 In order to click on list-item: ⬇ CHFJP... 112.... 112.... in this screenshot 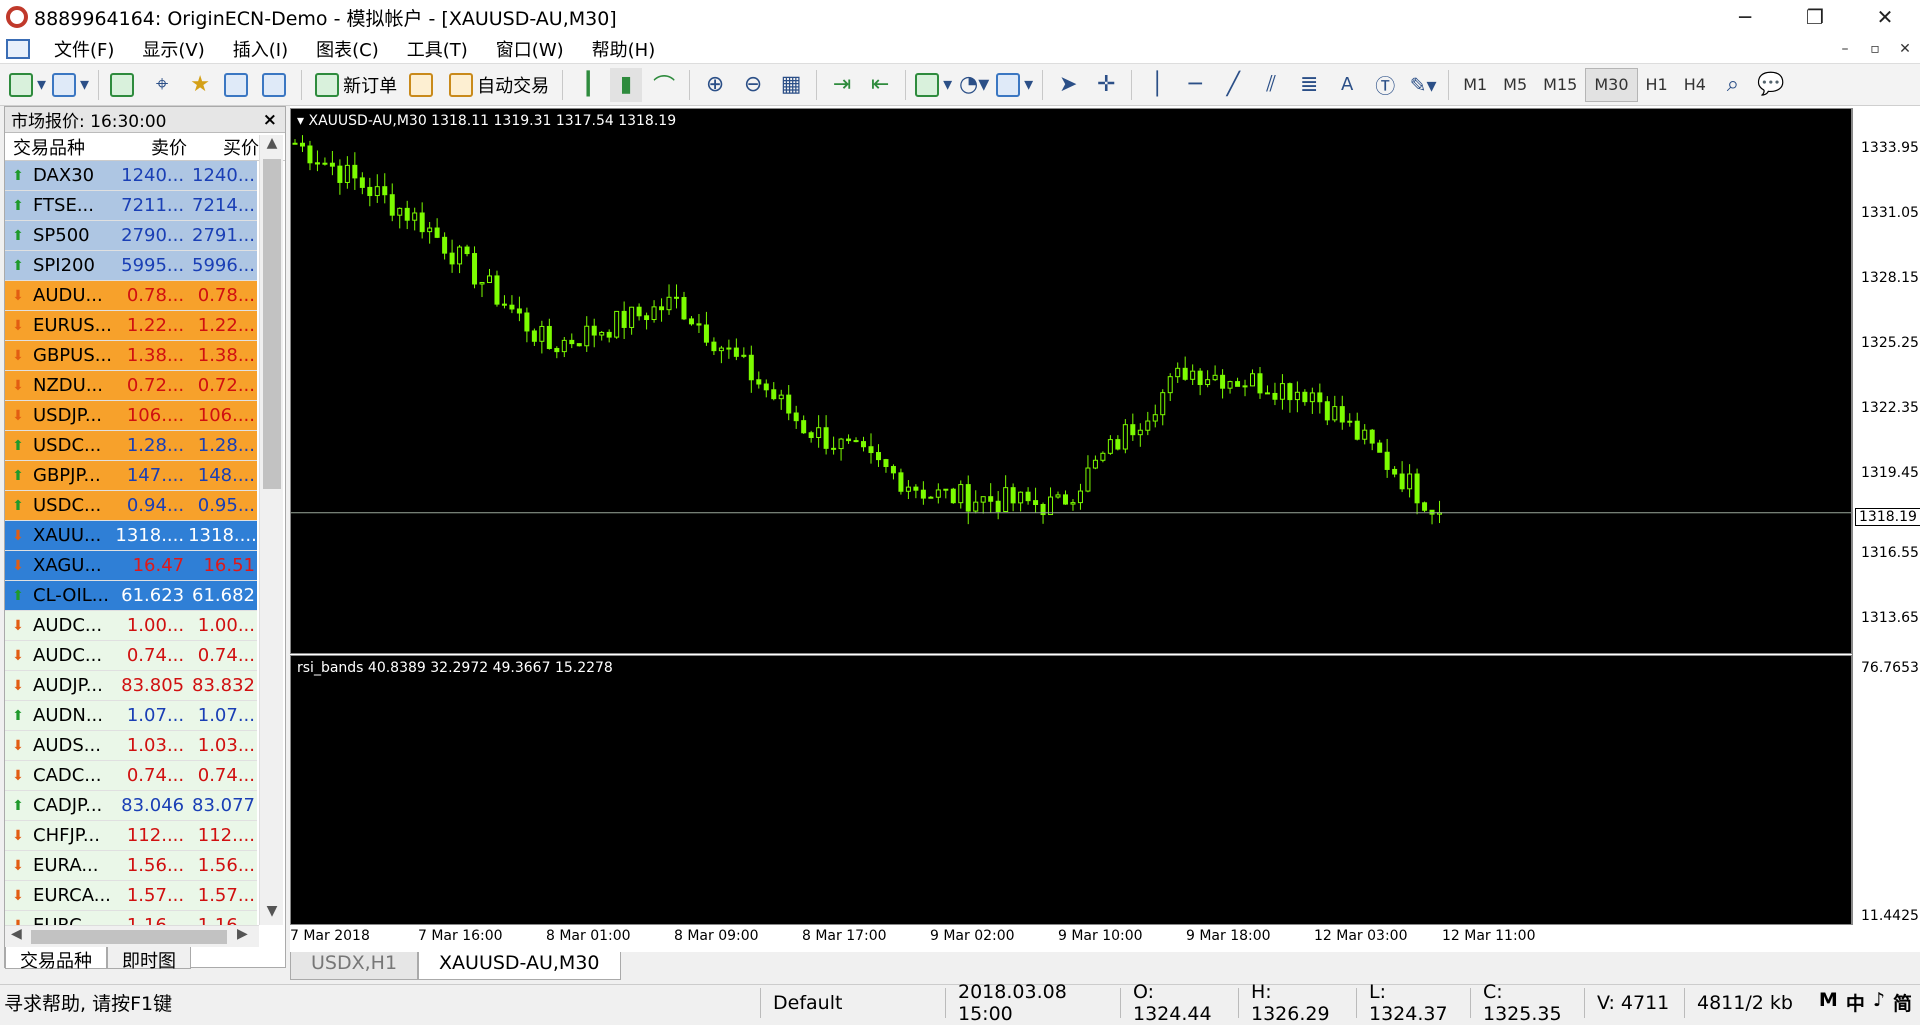, I will do `click(131, 836)`.